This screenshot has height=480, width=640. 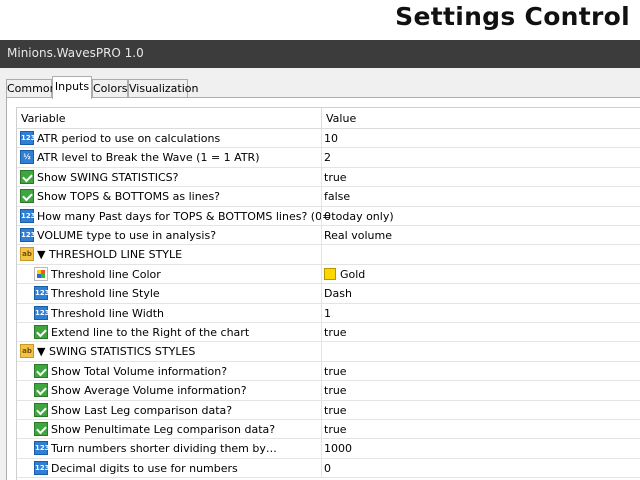 I want to click on double-icon: ½, so click(x=27, y=157).